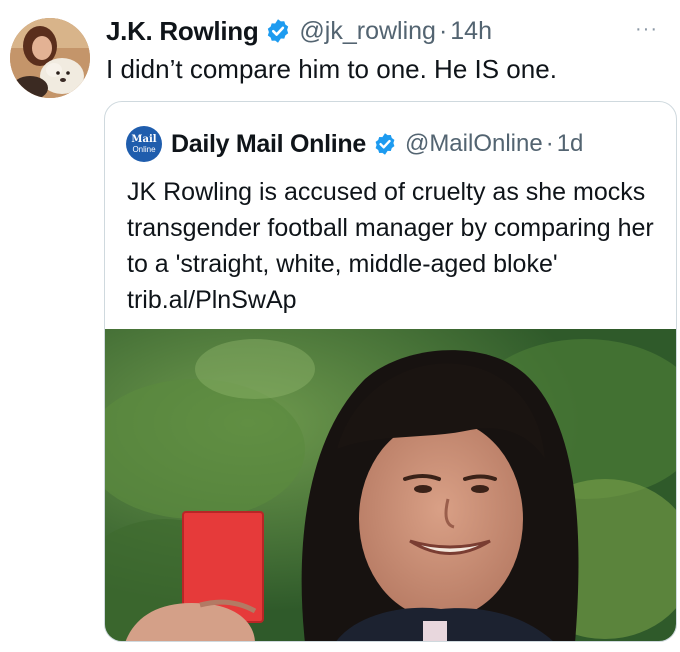 The width and height of the screenshot is (680, 652). I want to click on quoted-author-avatar: Mail Online, so click(144, 144).